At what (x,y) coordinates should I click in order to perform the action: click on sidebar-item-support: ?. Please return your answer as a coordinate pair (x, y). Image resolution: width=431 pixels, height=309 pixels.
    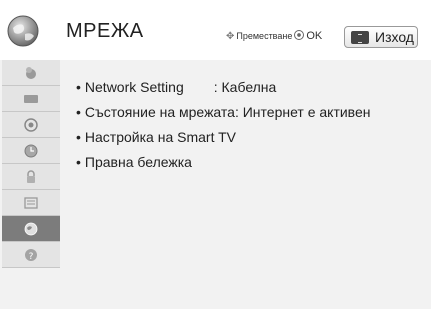
    Looking at the image, I should click on (31, 255).